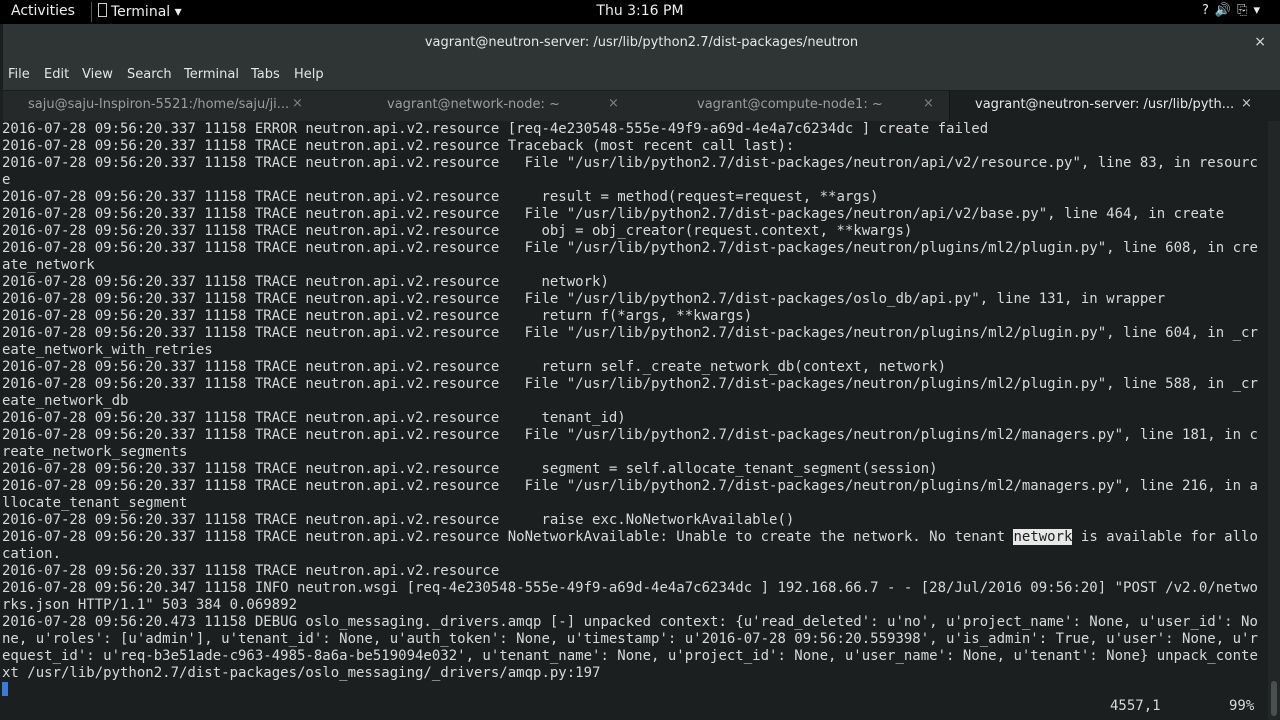 This screenshot has width=1280, height=720. I want to click on tab-network-node: vagrant@network-node: ~ ×, so click(476, 106).